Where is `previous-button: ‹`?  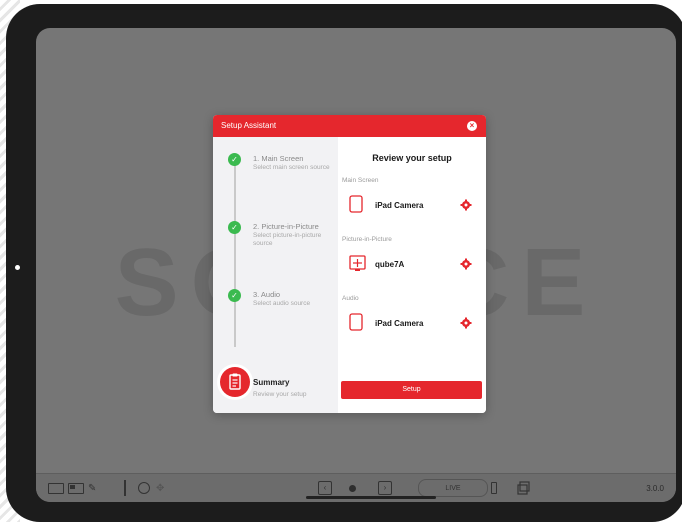 previous-button: ‹ is located at coordinates (325, 488).